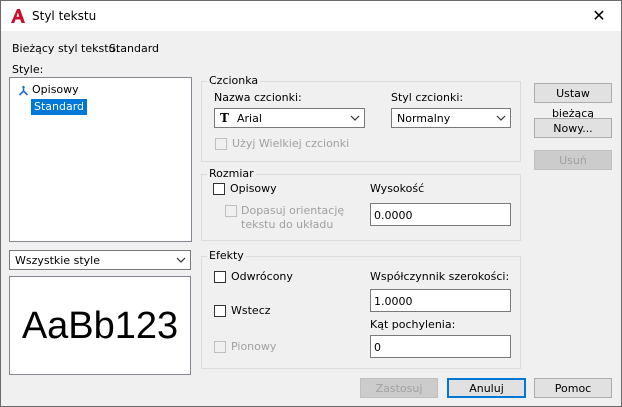  I want to click on preview-text: AaBb123, so click(100, 326).